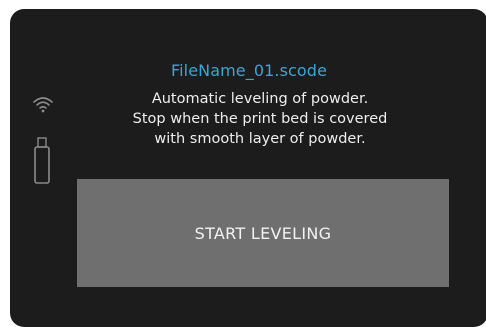  I want to click on file-name: FileName_01.scode, so click(249, 70).